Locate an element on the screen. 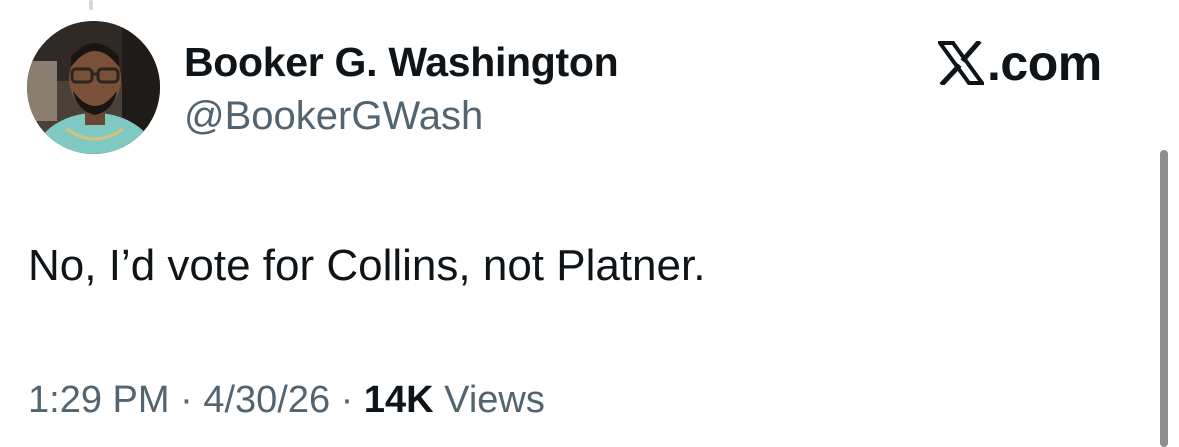 This screenshot has width=1179, height=447. profile-photo-icon is located at coordinates (93, 87).